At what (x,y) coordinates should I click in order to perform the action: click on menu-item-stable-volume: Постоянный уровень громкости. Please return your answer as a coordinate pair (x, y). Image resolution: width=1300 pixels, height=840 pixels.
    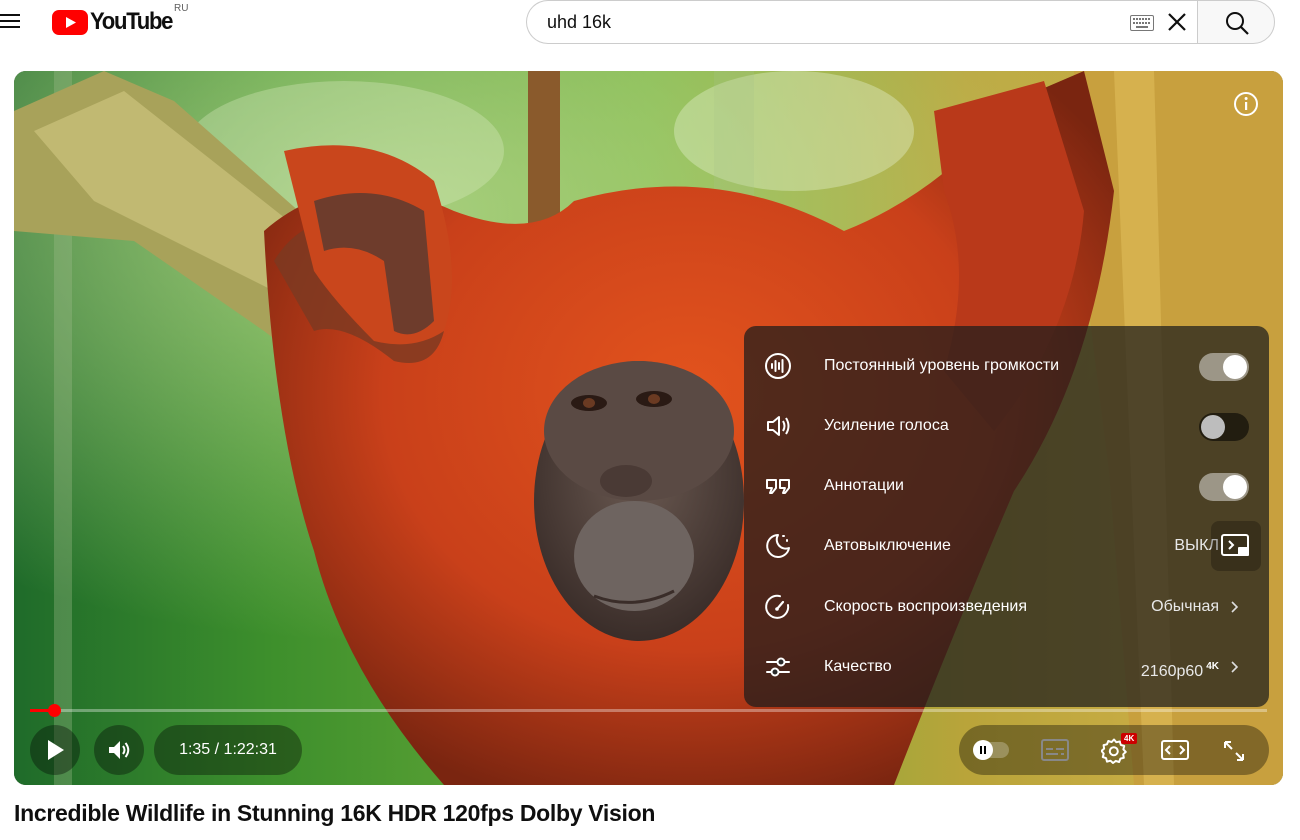
    Looking at the image, I should click on (1006, 366).